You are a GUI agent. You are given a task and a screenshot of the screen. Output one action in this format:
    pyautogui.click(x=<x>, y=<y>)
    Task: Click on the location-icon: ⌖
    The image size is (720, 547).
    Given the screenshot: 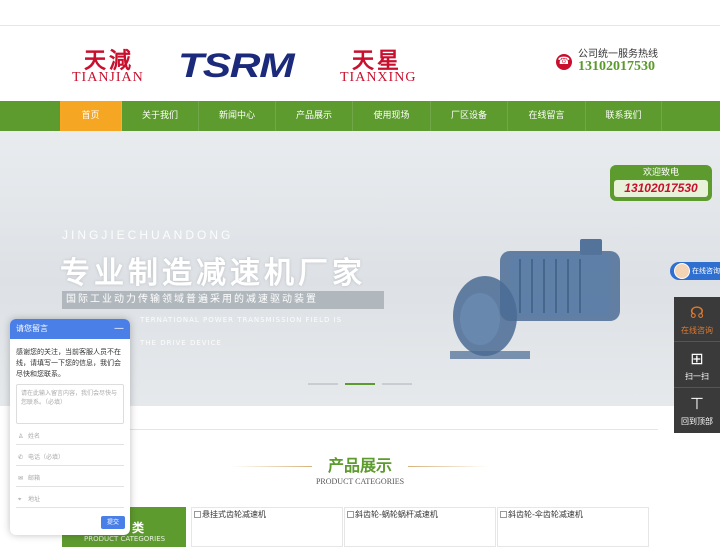 What is the action you would take?
    pyautogui.click(x=20, y=499)
    